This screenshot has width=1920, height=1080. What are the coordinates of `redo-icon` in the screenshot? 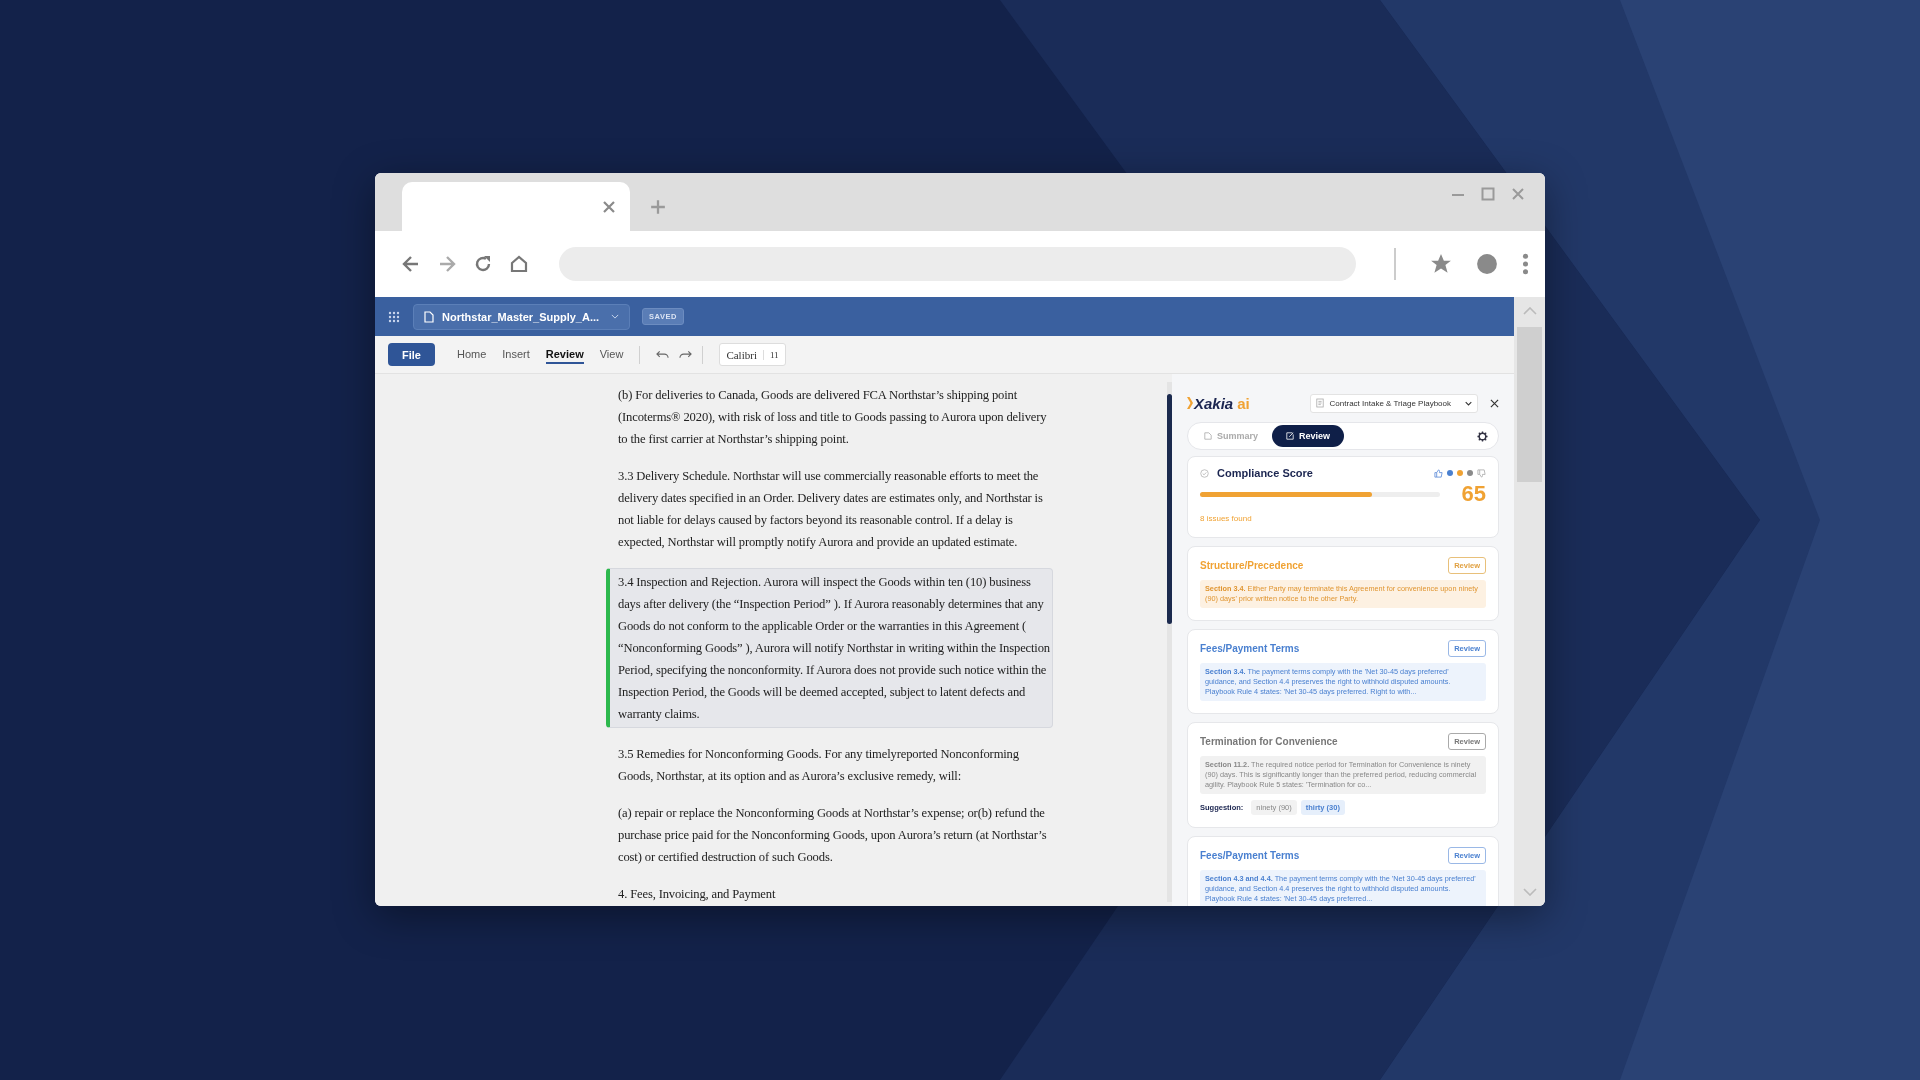 It's located at (686, 354).